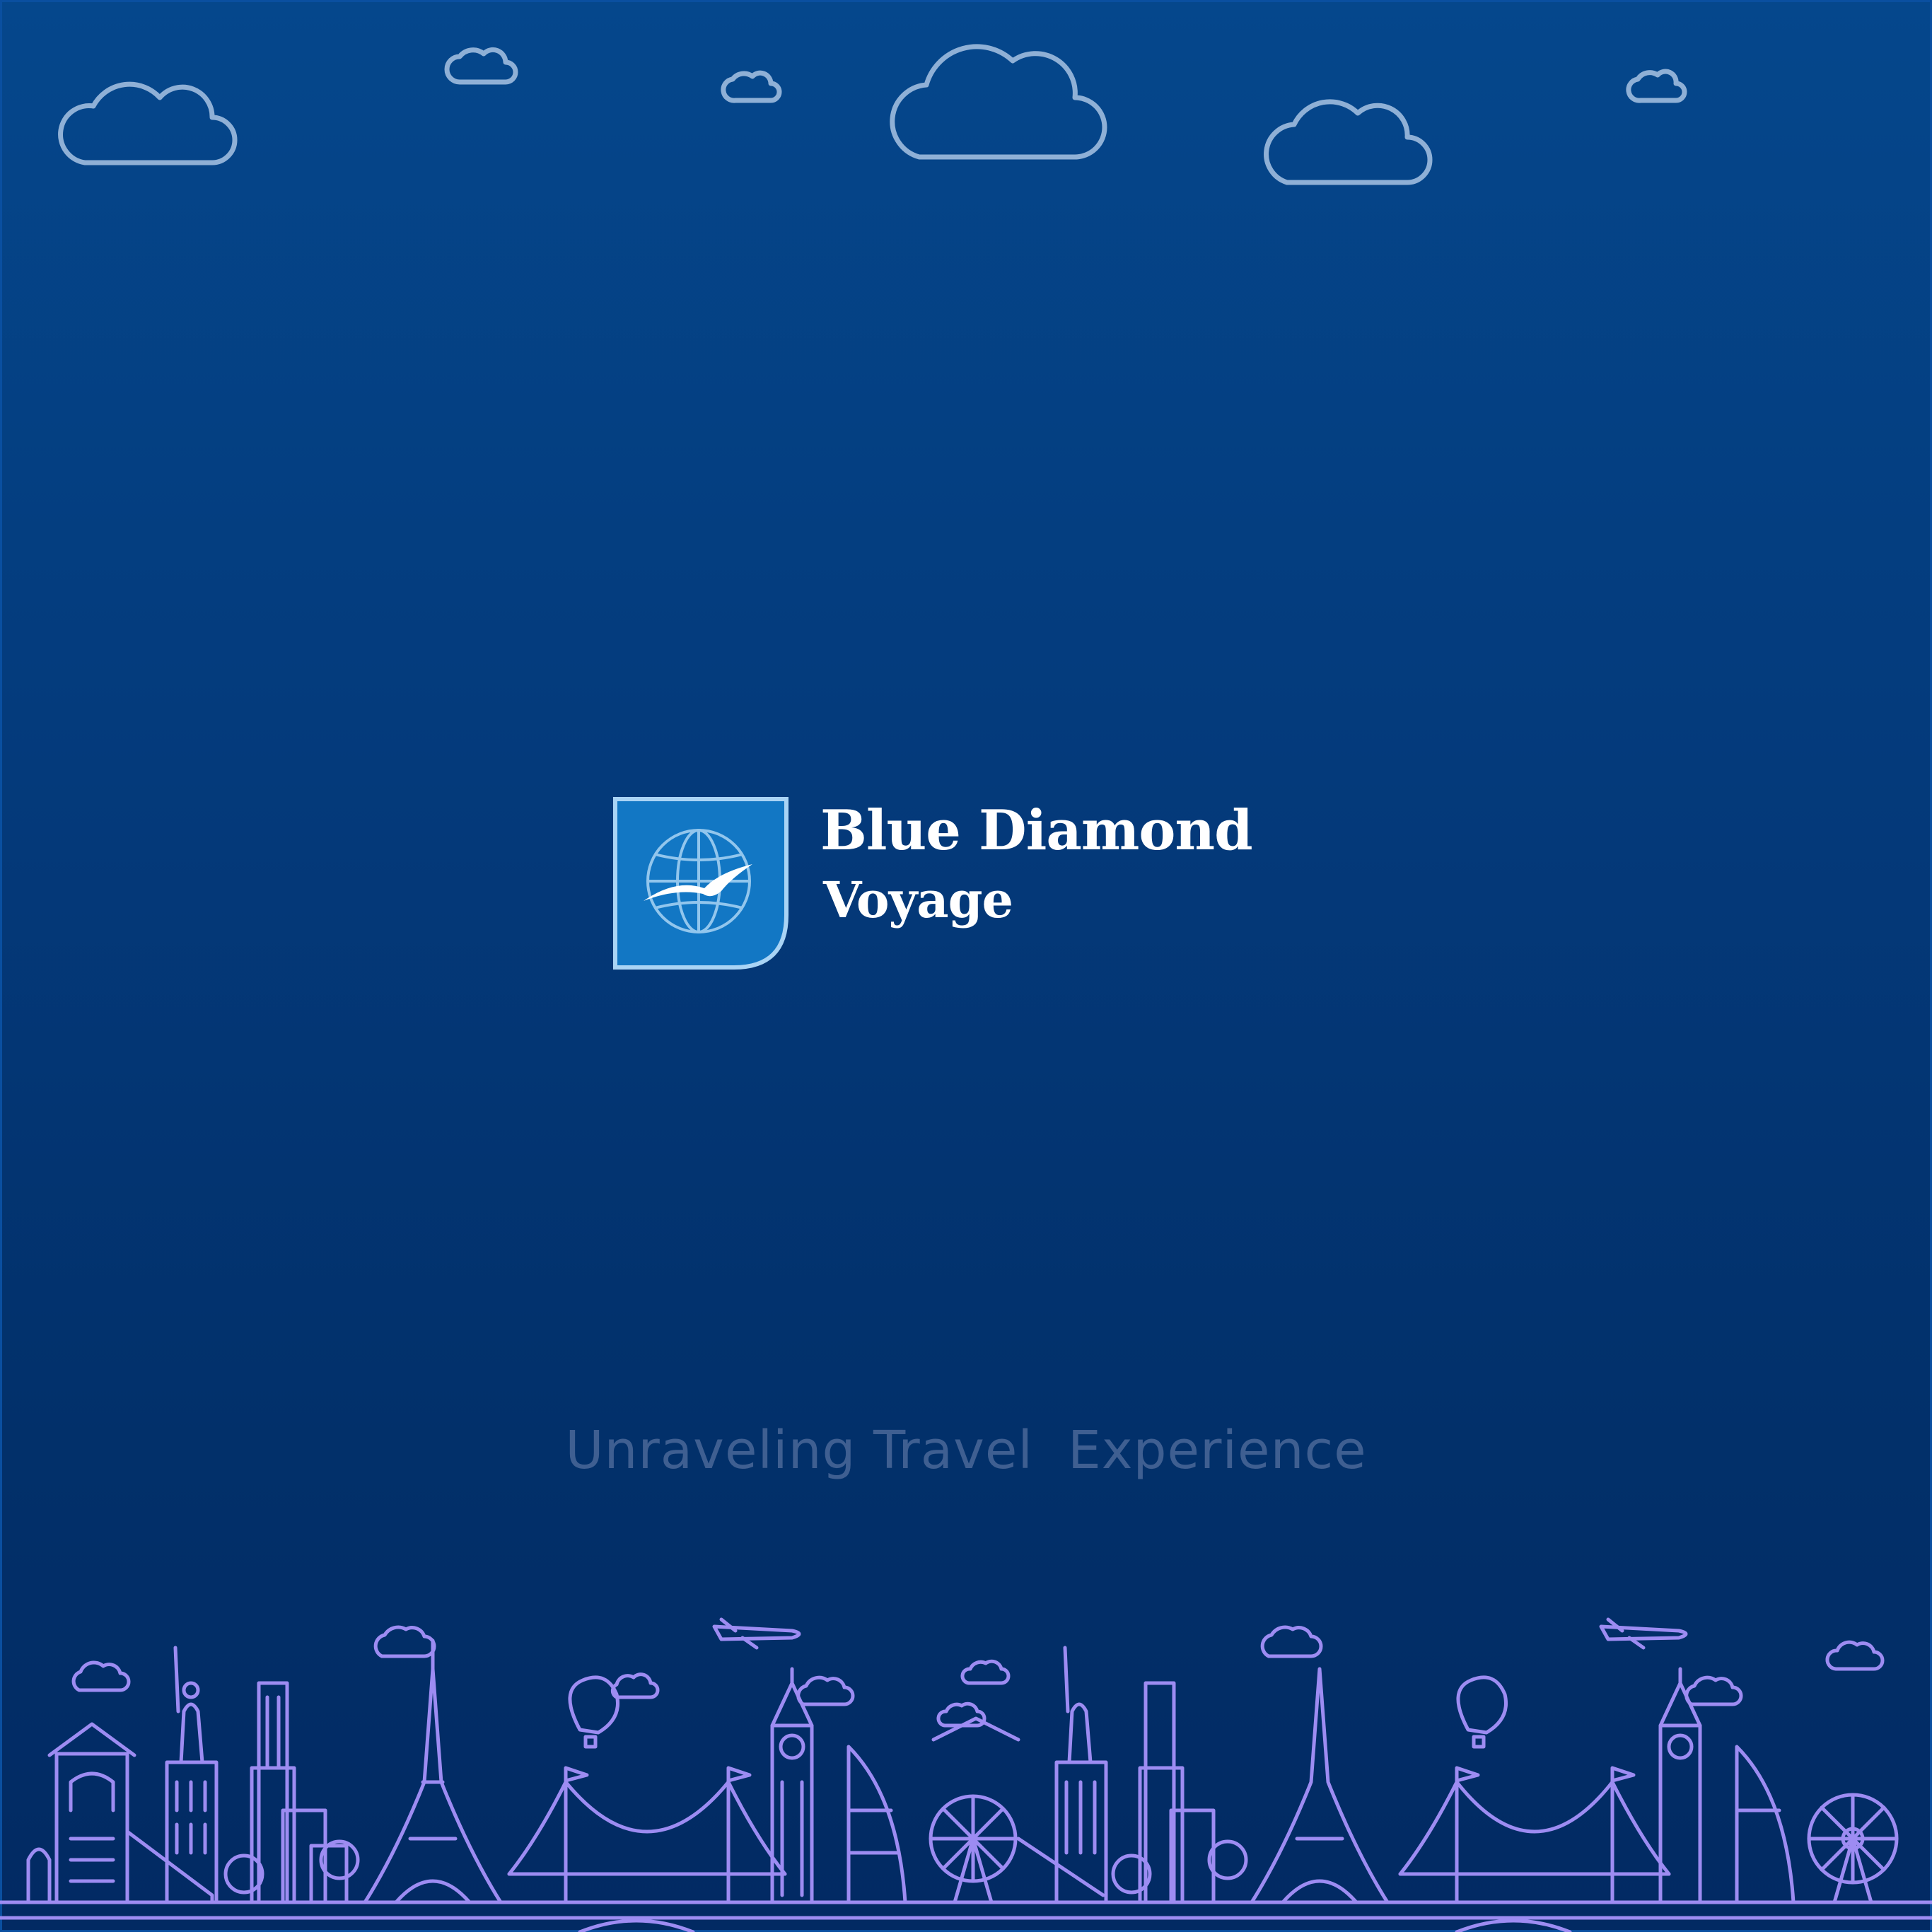 This screenshot has height=1932, width=1932. What do you see at coordinates (918, 900) in the screenshot?
I see `brand-subtitle: Voyage` at bounding box center [918, 900].